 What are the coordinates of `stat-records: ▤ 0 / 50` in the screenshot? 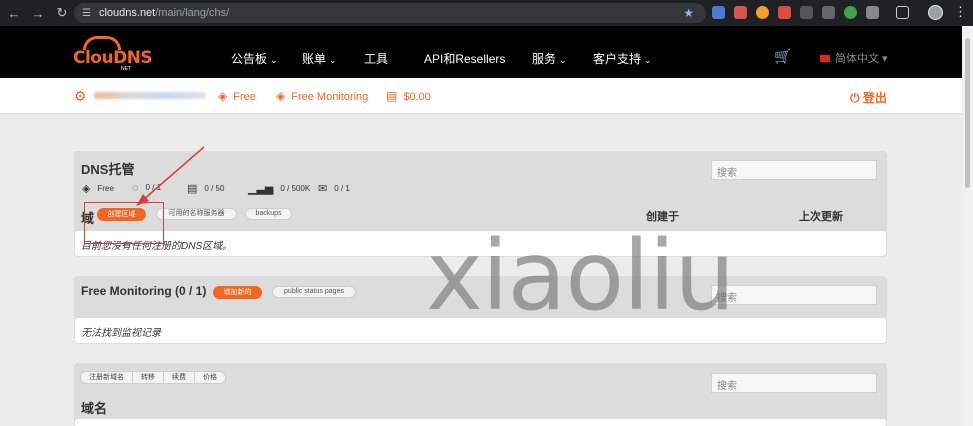 It's located at (206, 189).